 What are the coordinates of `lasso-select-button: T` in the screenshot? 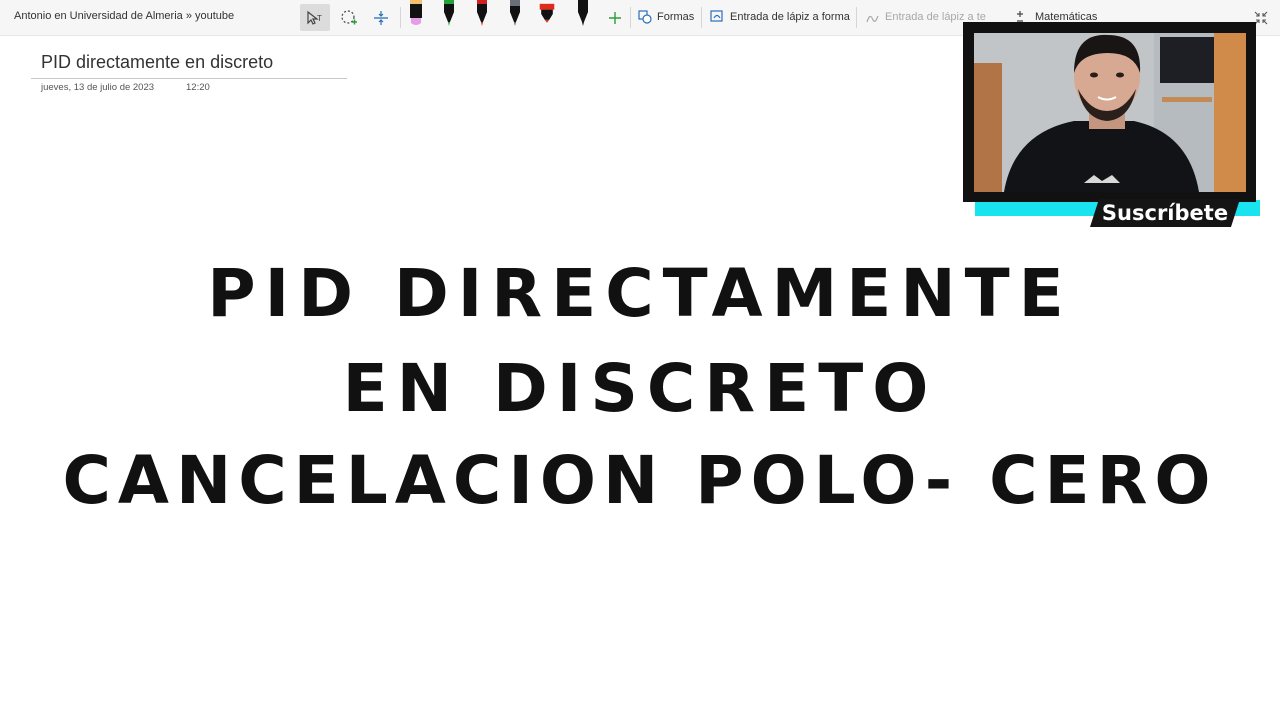 It's located at (315, 17).